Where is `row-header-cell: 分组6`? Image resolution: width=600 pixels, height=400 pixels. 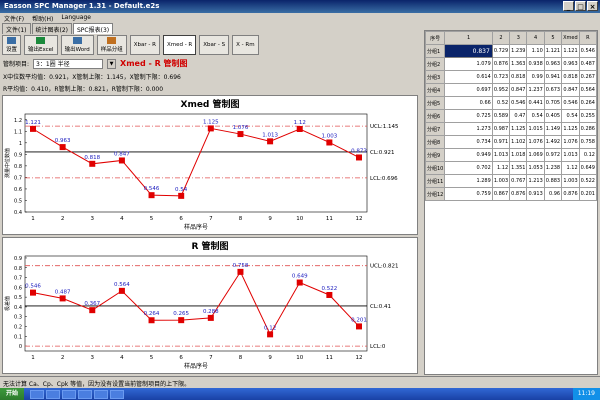
row-header-cell: 分组6 is located at coordinates (435, 116).